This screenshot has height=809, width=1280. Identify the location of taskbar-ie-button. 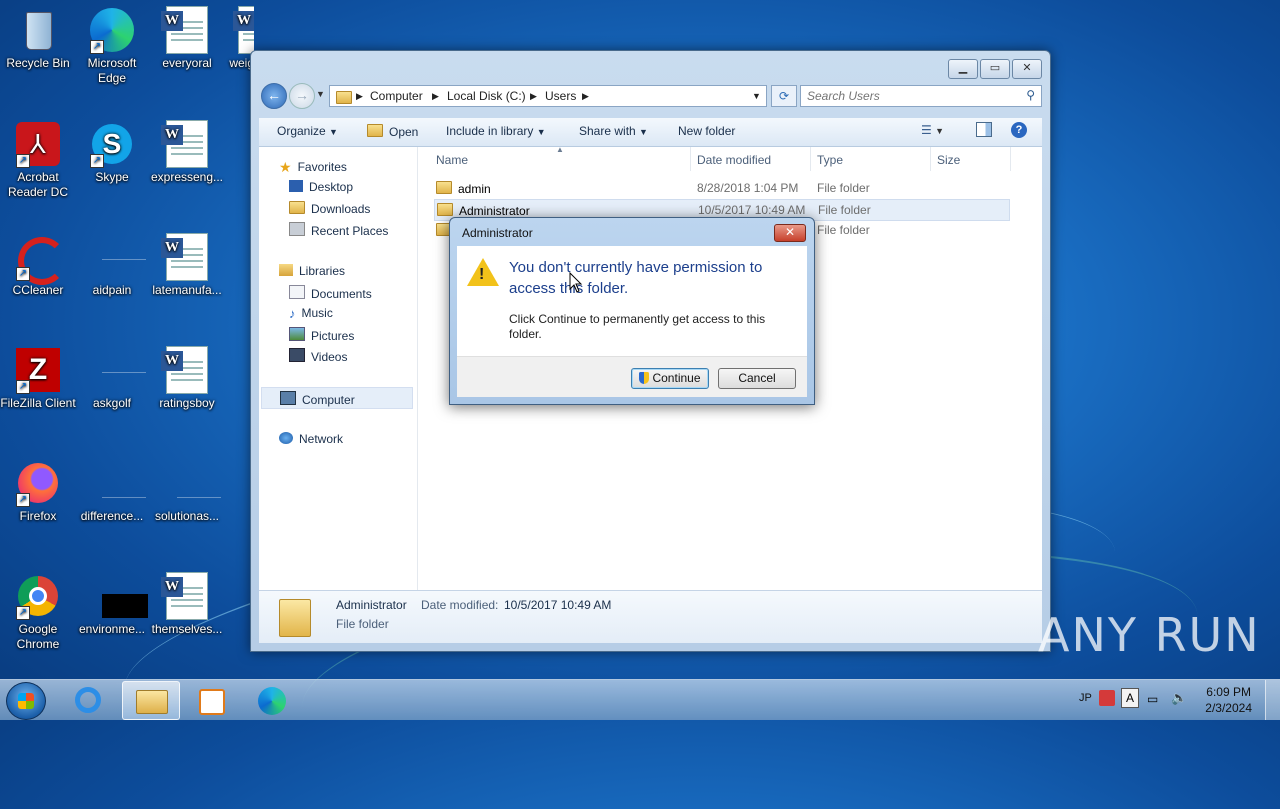
(89, 699).